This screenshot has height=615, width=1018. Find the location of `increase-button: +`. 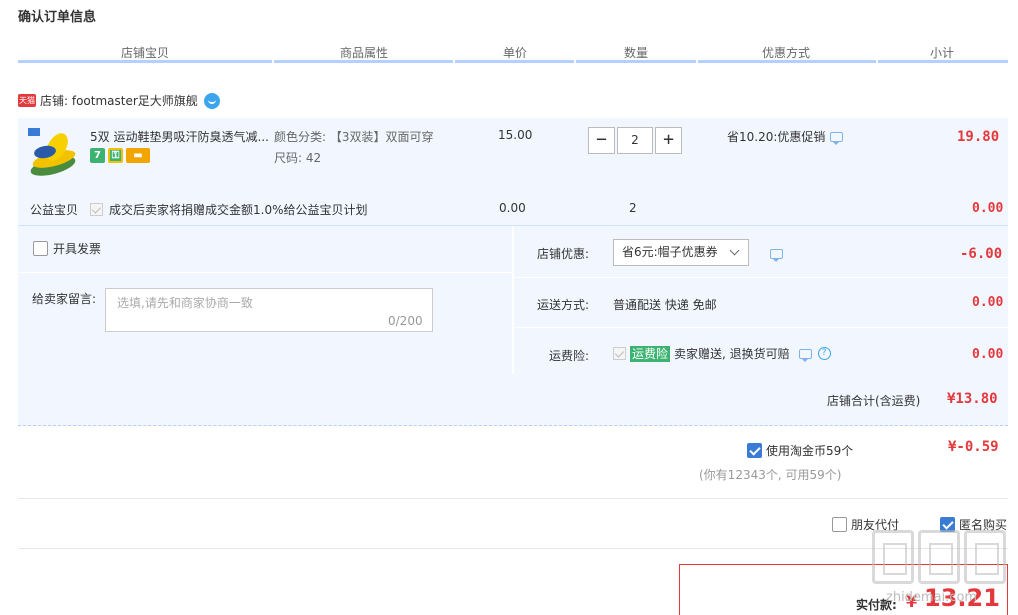

increase-button: + is located at coordinates (668, 140).